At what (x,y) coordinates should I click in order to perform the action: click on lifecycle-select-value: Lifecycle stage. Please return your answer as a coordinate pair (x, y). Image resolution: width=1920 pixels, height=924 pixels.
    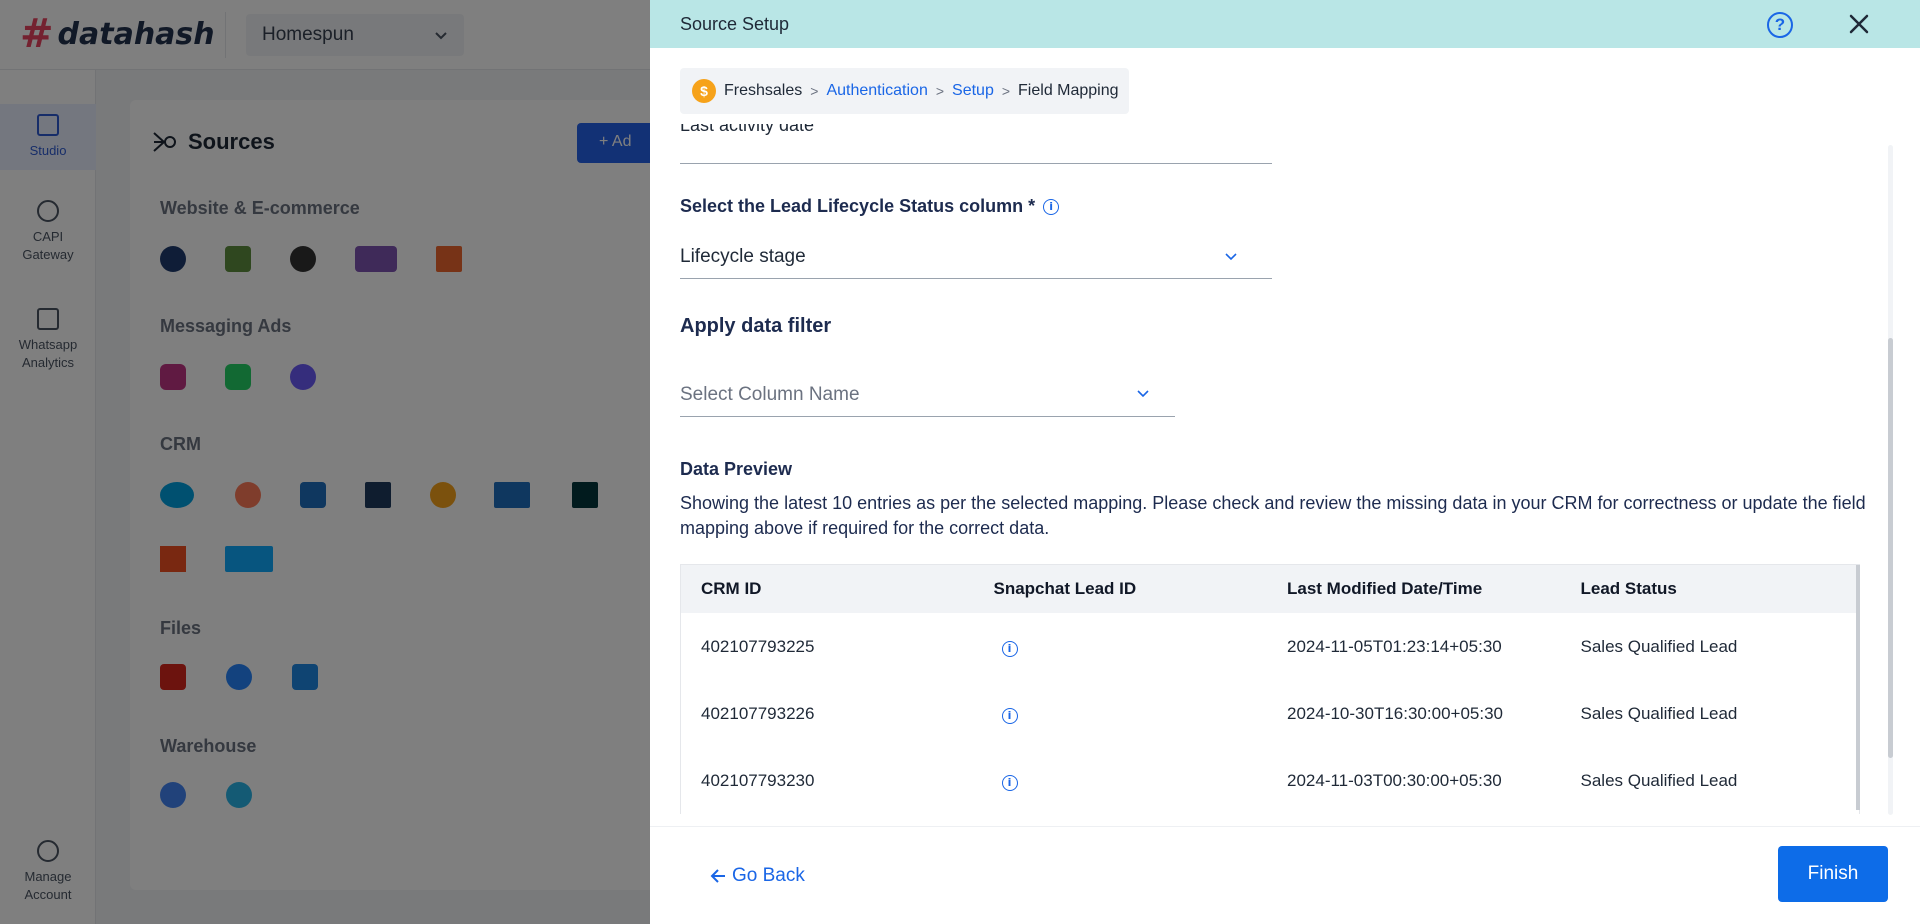
    Looking at the image, I should click on (743, 256).